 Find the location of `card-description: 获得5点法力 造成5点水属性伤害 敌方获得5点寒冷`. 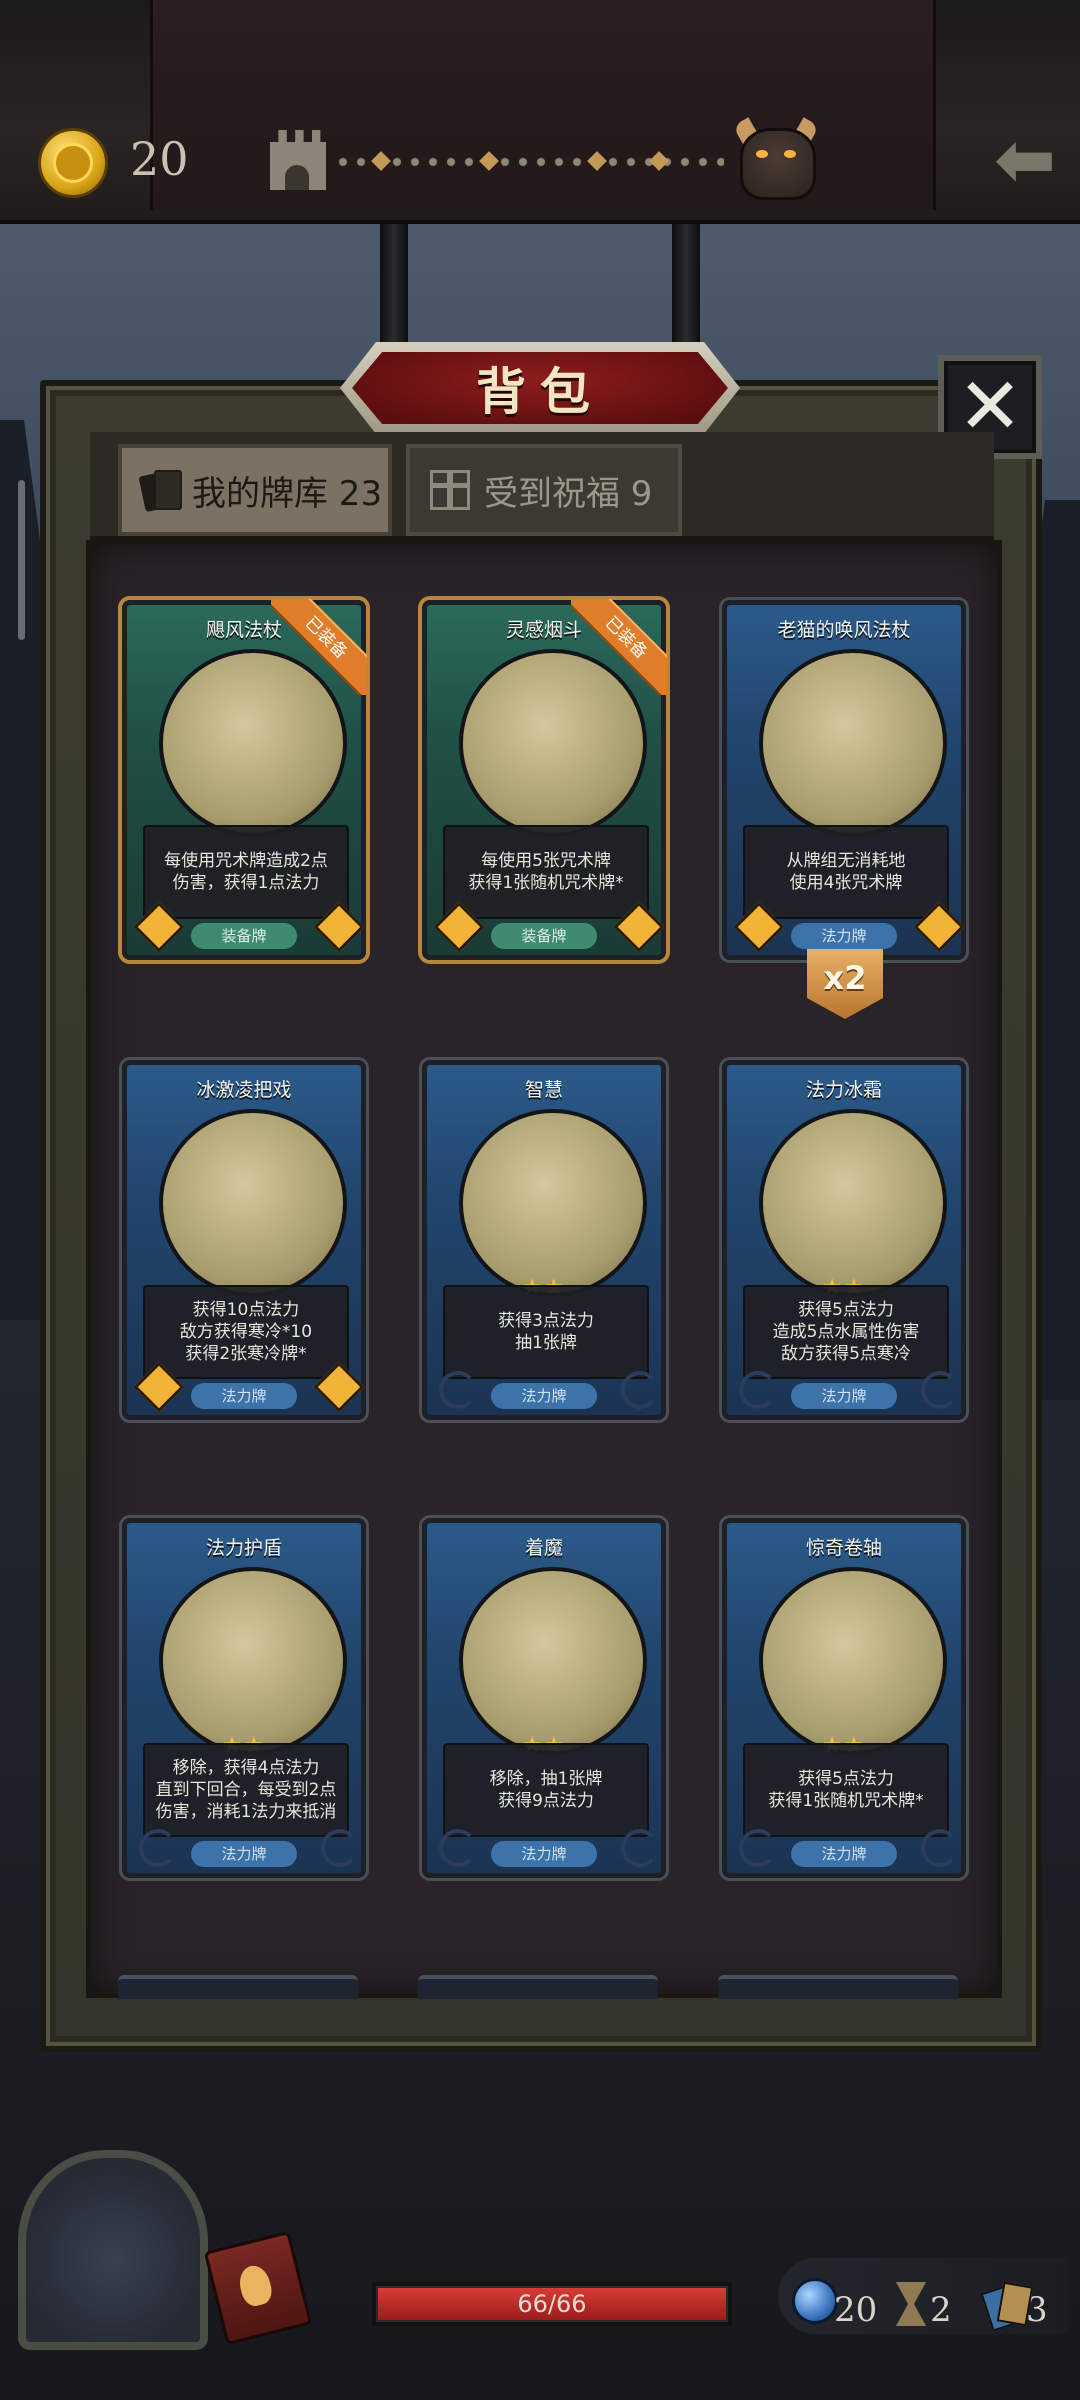

card-description: 获得5点法力 造成5点水属性伤害 敌方获得5点寒冷 is located at coordinates (846, 1332).